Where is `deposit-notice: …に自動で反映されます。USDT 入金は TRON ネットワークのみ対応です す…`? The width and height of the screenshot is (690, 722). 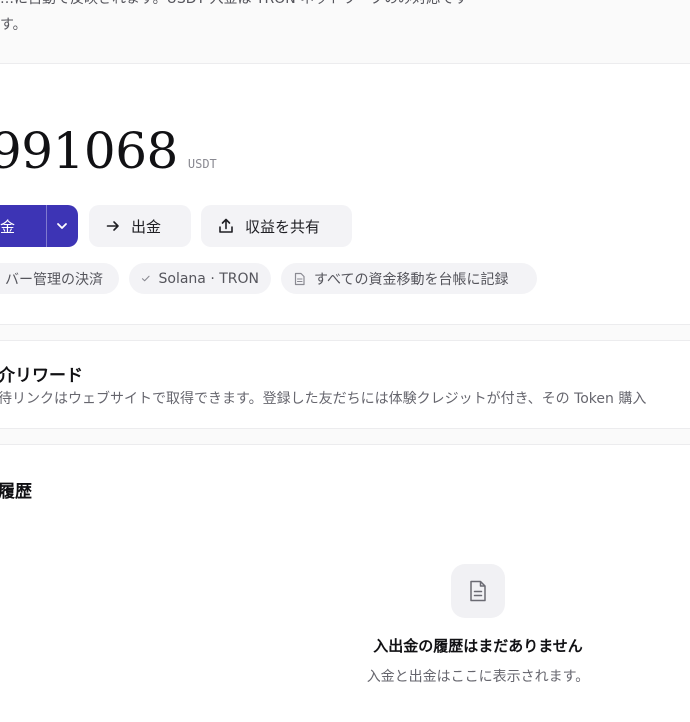
deposit-notice: …に自動で反映されます。USDT 入金は TRON ネットワークのみ対応です す… is located at coordinates (345, 32).